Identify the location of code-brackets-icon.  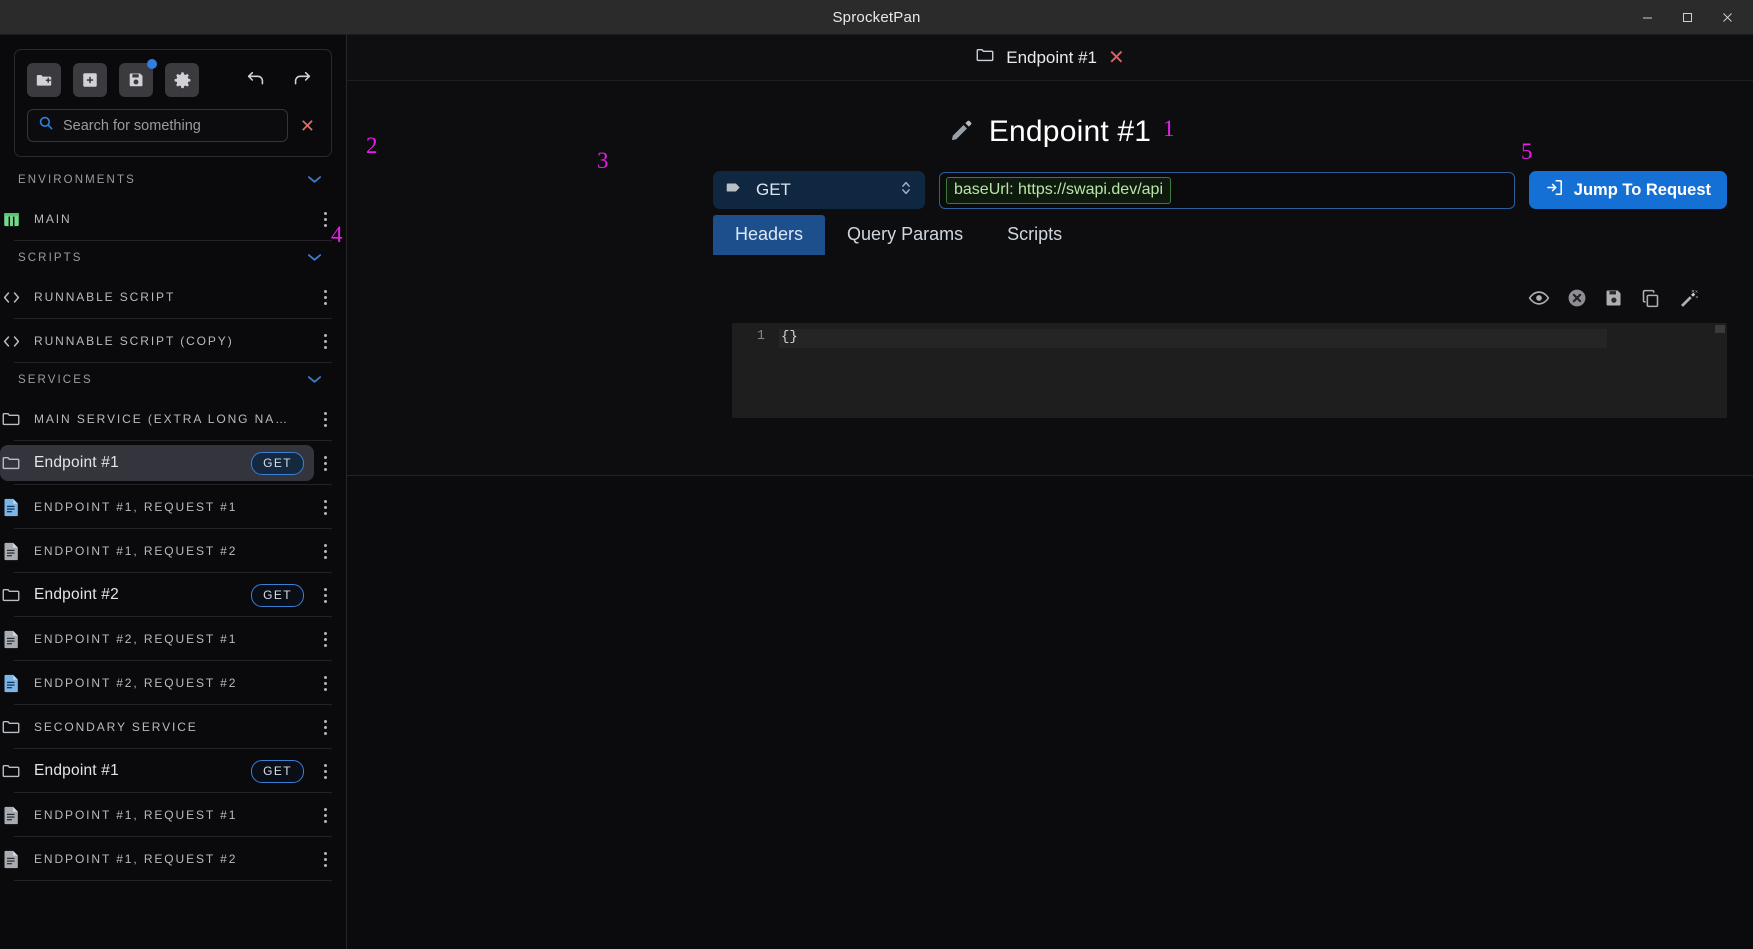
(11, 297).